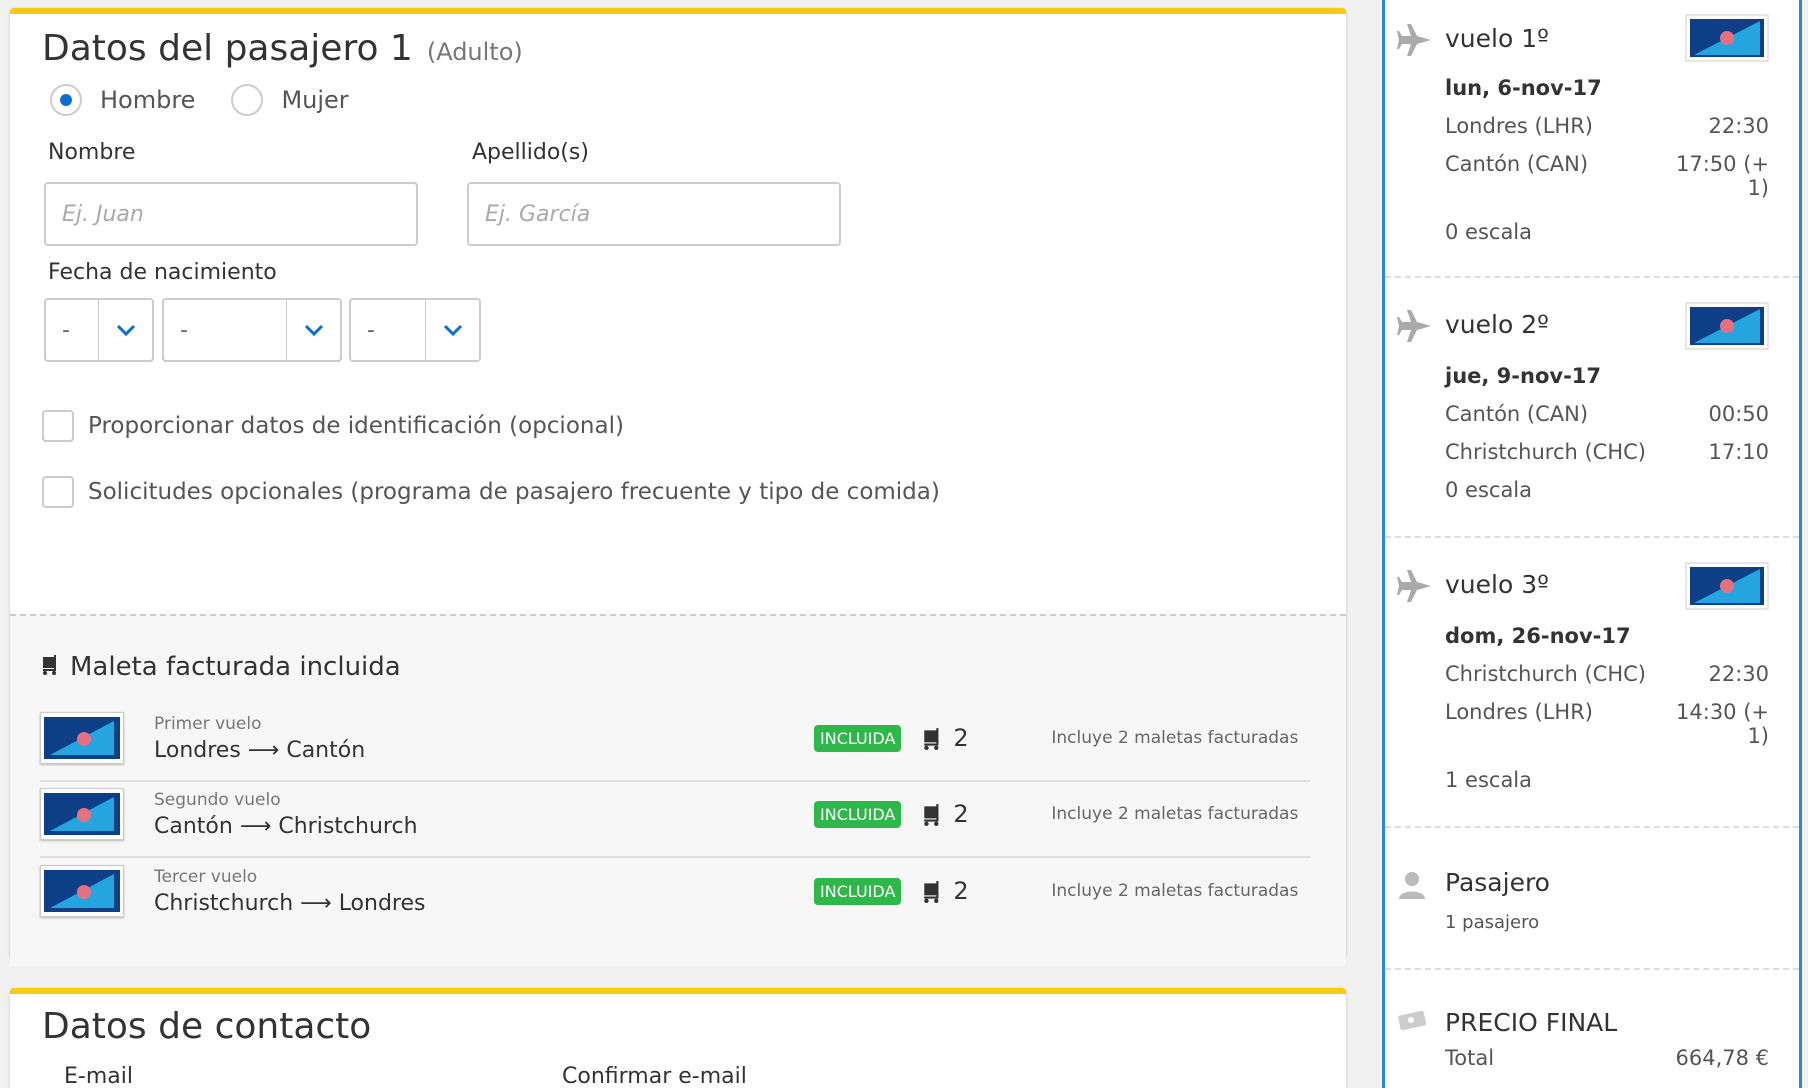  I want to click on gender-male-option: Hombre, so click(122, 100).